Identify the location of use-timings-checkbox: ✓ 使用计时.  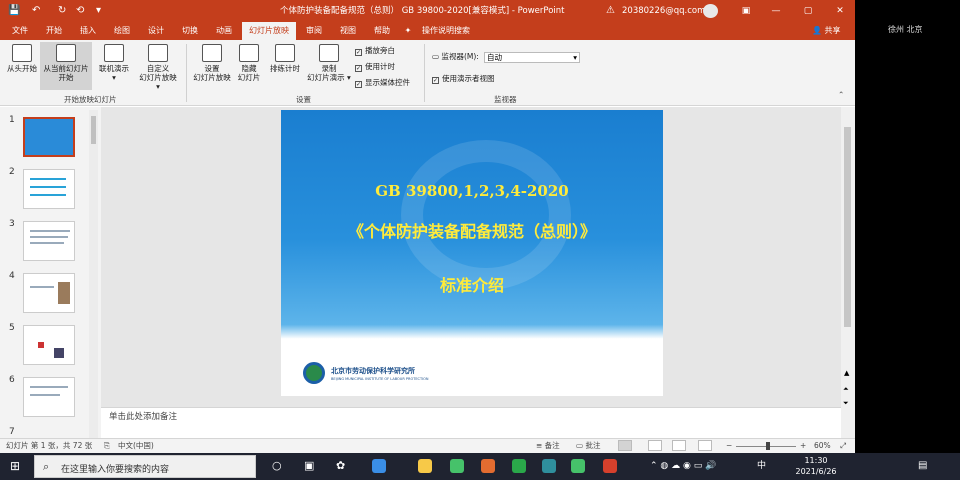
(375, 67).